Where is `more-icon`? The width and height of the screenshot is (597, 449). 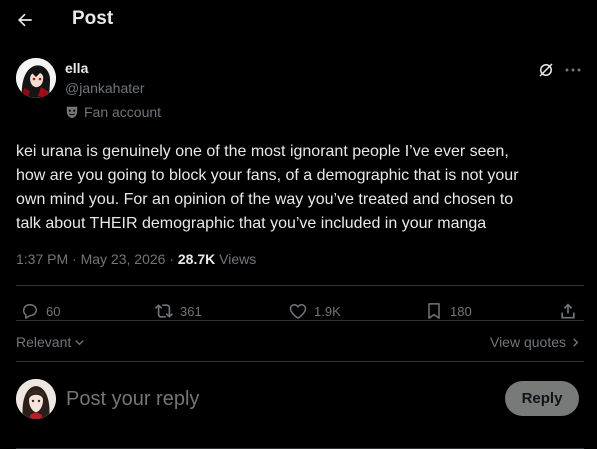 more-icon is located at coordinates (573, 70).